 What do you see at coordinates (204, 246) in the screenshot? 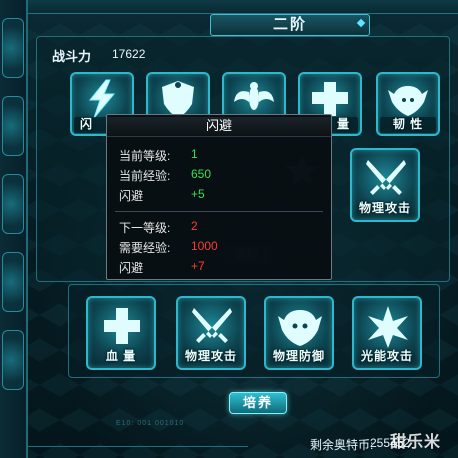
I see `tooltip-required-exp-value: 1000` at bounding box center [204, 246].